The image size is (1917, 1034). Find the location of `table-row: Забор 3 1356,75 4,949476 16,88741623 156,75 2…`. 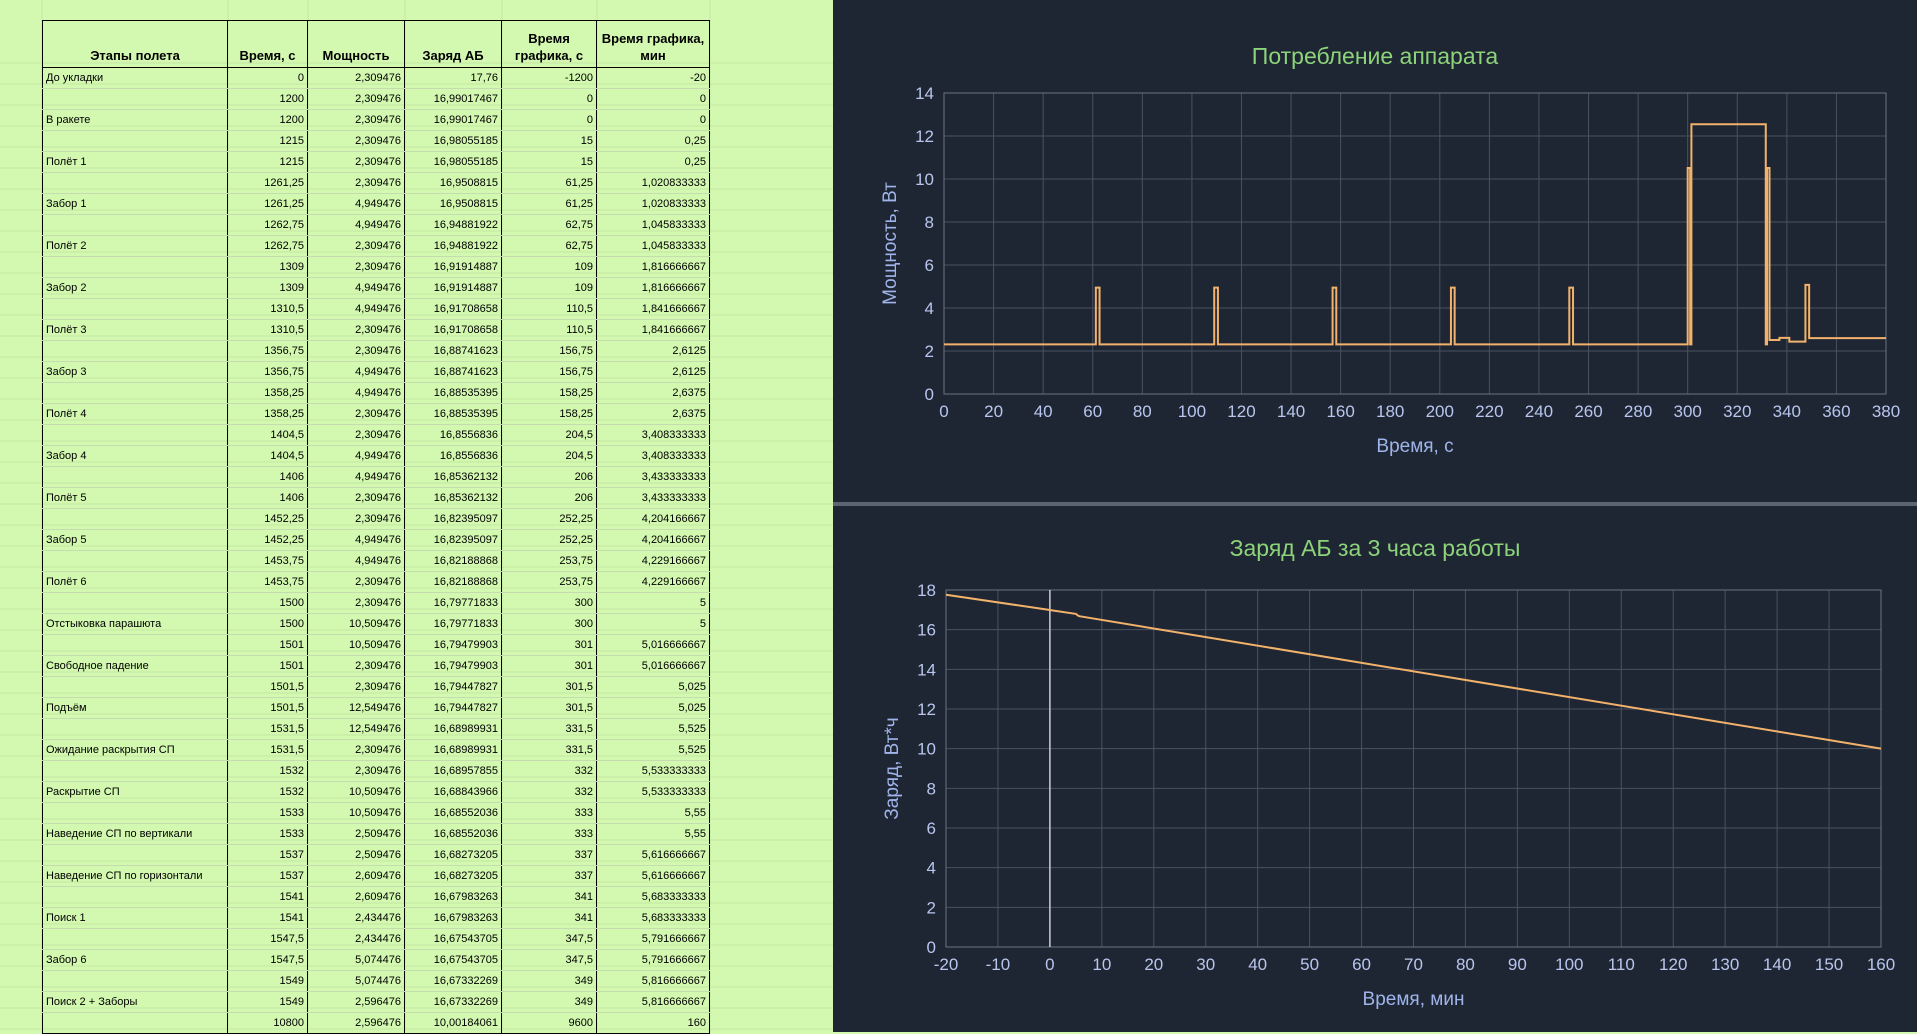

table-row: Забор 3 1356,75 4,949476 16,88741623 156,75 2… is located at coordinates (376, 372).